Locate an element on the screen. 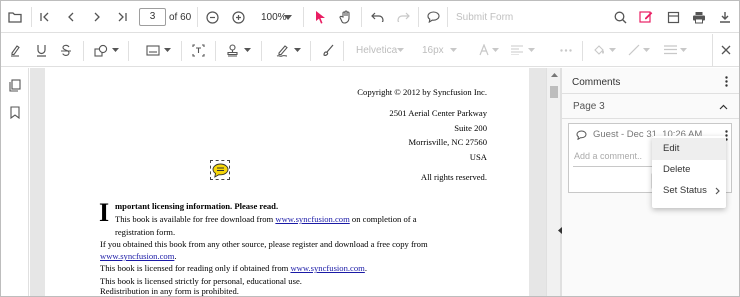  redo-icon is located at coordinates (403, 17).